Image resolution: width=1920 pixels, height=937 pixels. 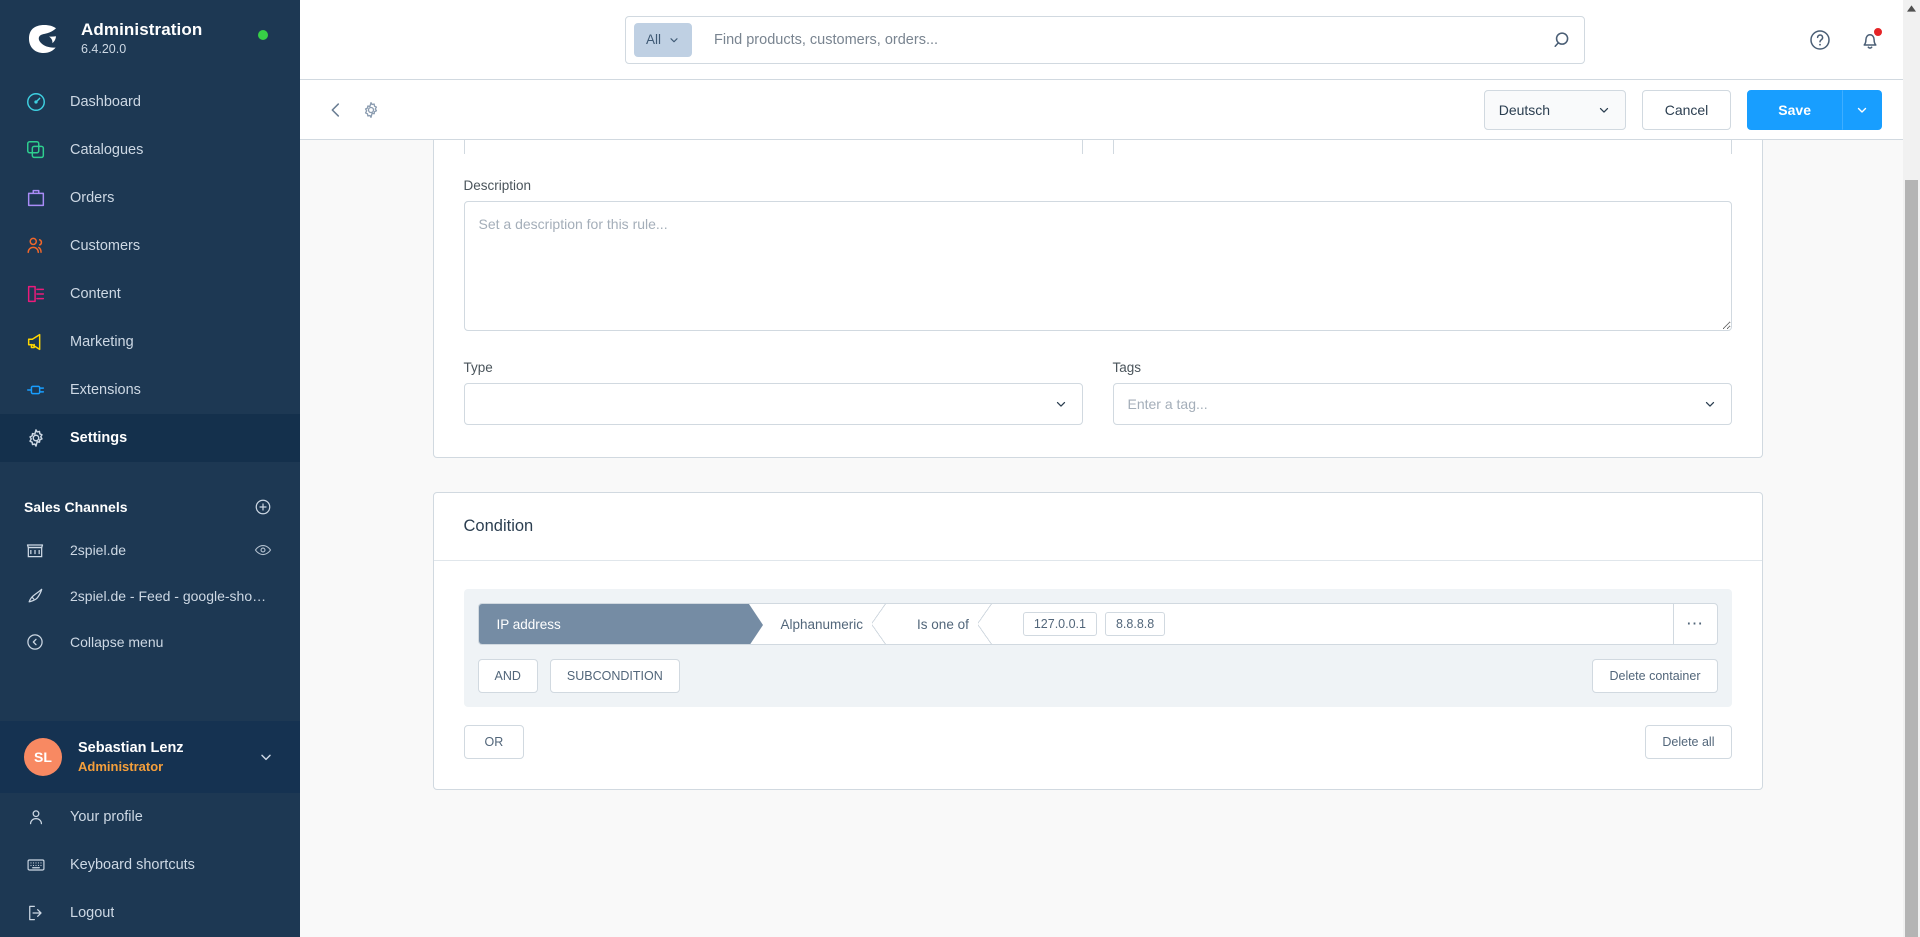 I want to click on menu-item-logout: Logout, so click(x=150, y=913).